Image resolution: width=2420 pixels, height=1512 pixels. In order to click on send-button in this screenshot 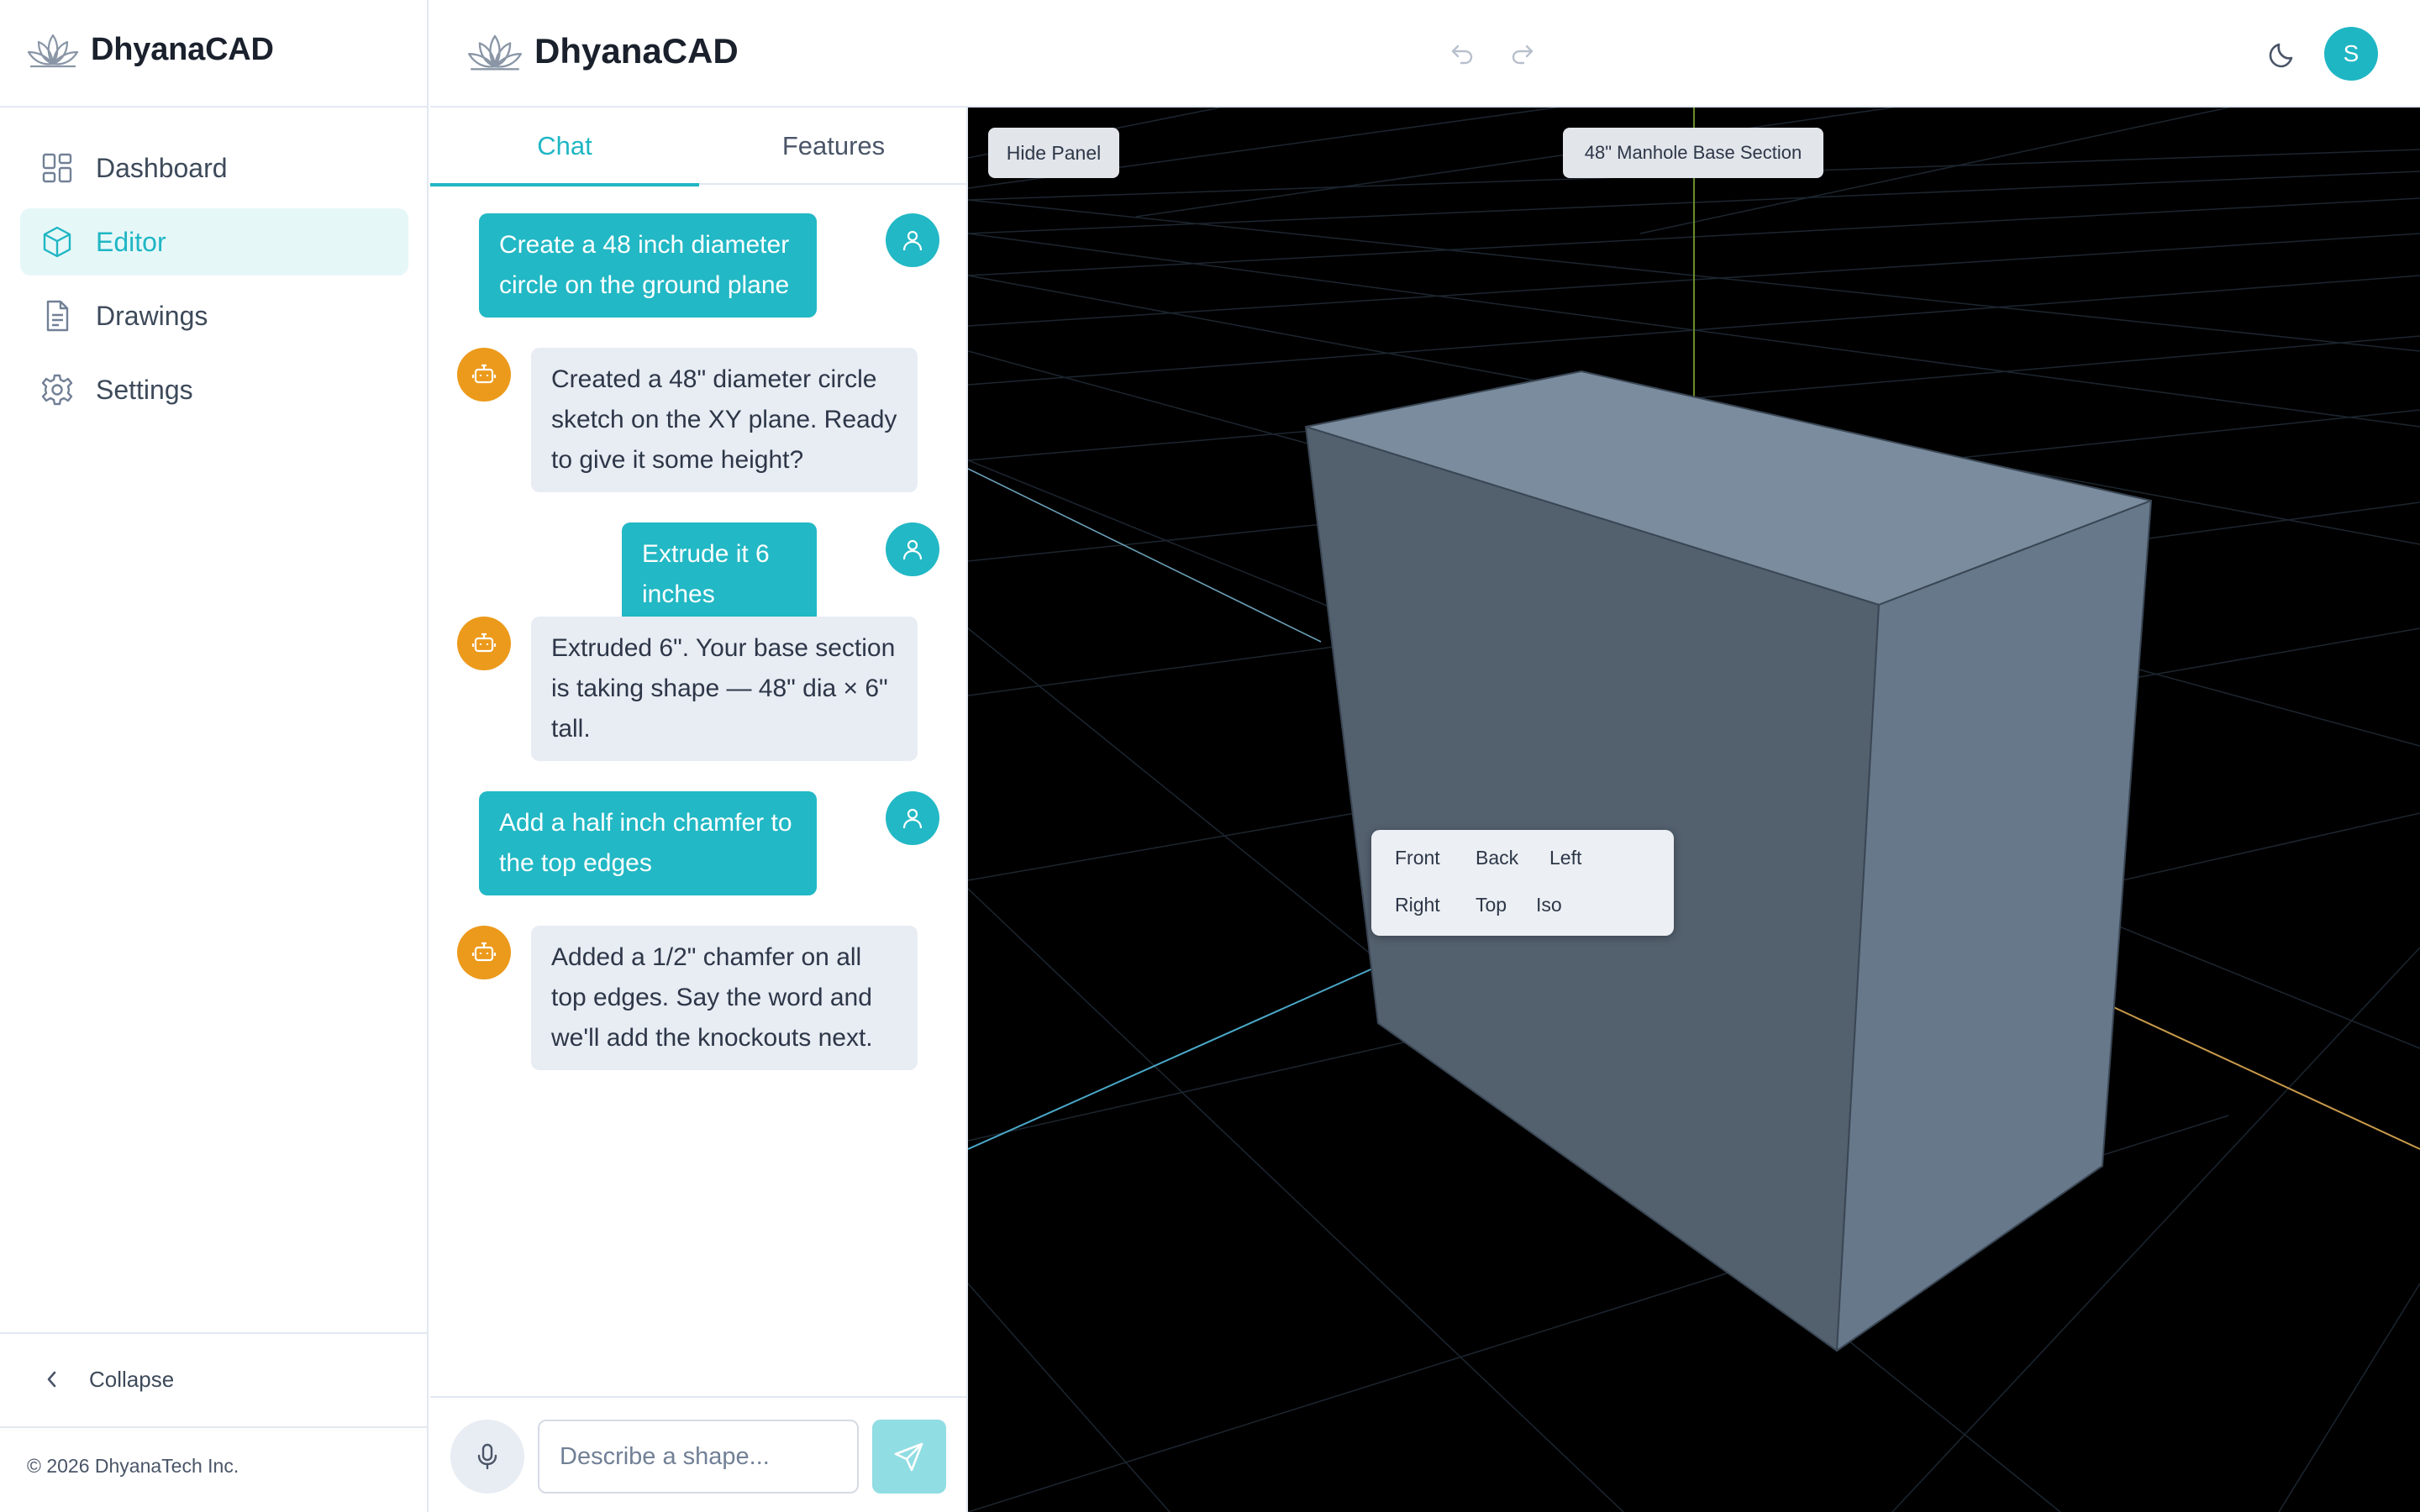, I will do `click(909, 1457)`.